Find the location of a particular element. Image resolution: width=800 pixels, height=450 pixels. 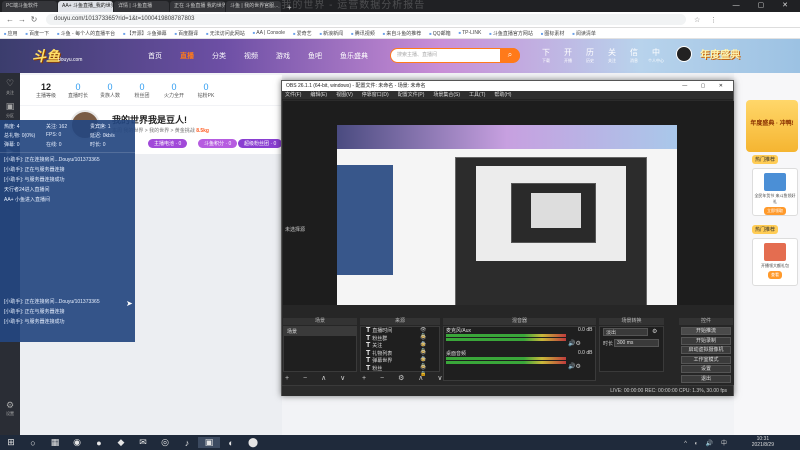

promo-banner: 年度盛典 is located at coordinates (720, 53).